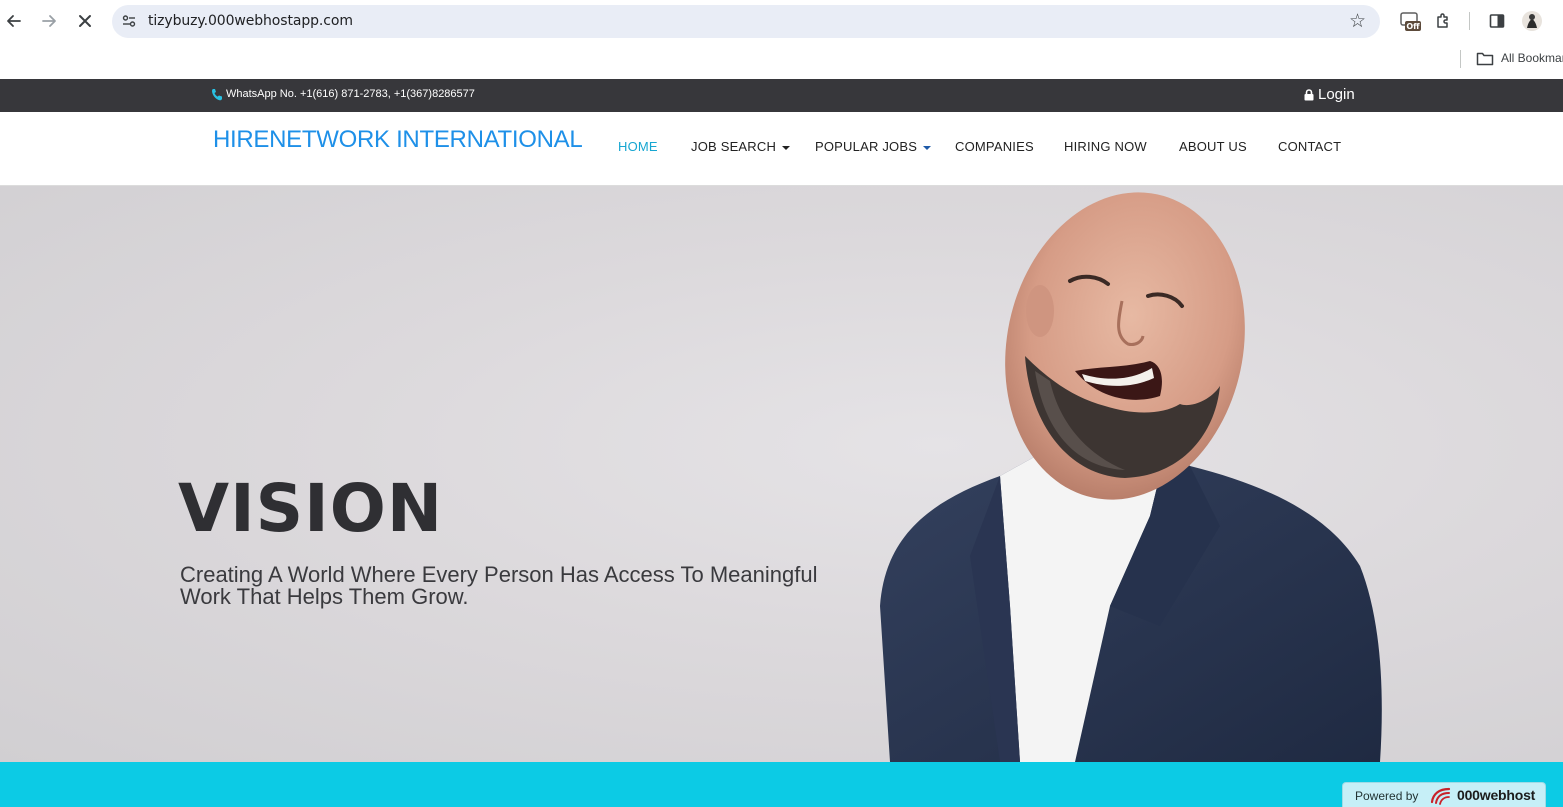 This screenshot has height=807, width=1563. I want to click on nav-job-search: JOB SEARCH, so click(741, 146).